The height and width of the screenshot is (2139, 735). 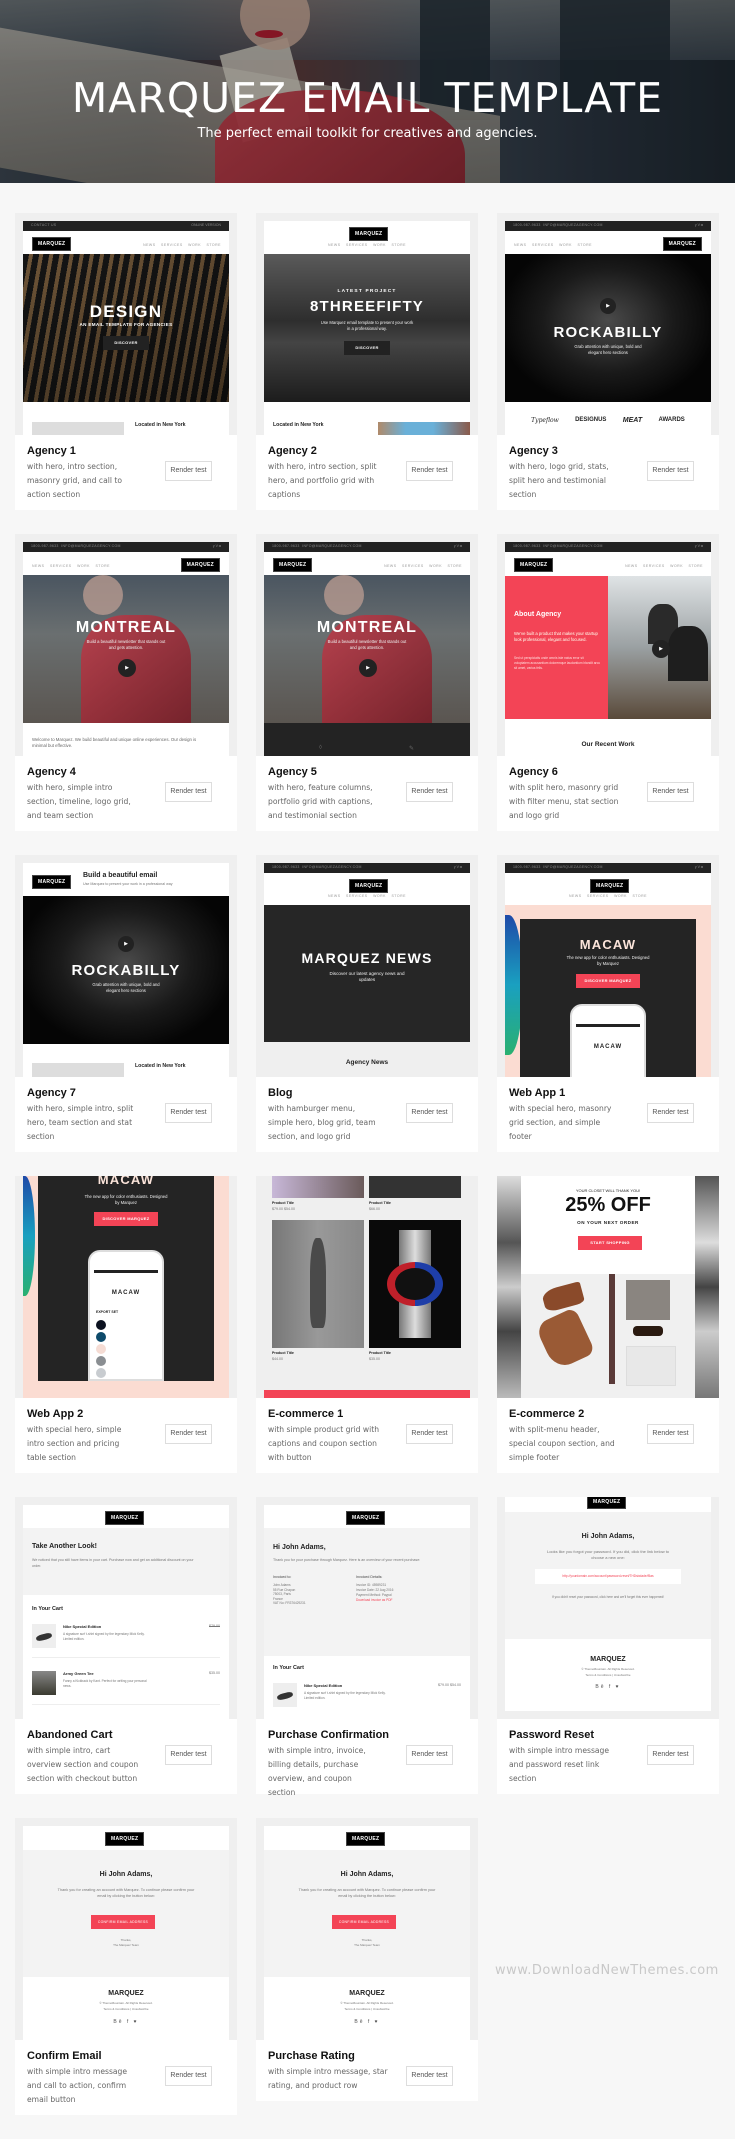 What do you see at coordinates (608, 1190) in the screenshot?
I see `coupon-kicker: YOUR CLOSET WILL THANK YOU!` at bounding box center [608, 1190].